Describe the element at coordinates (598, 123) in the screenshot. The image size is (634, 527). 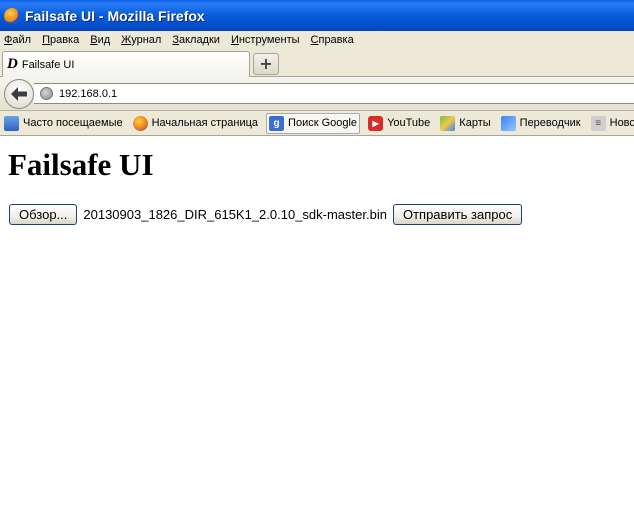
I see `news-icon: ≡` at that location.